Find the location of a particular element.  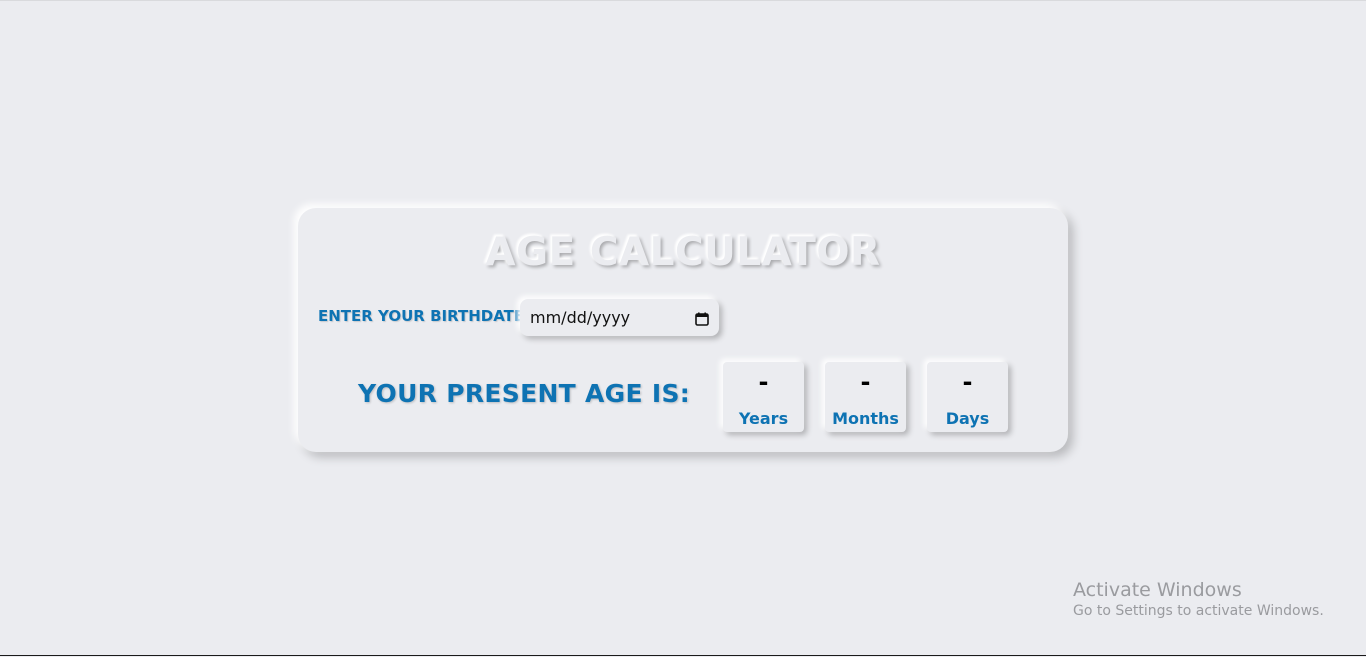

months-value: - is located at coordinates (865, 382).